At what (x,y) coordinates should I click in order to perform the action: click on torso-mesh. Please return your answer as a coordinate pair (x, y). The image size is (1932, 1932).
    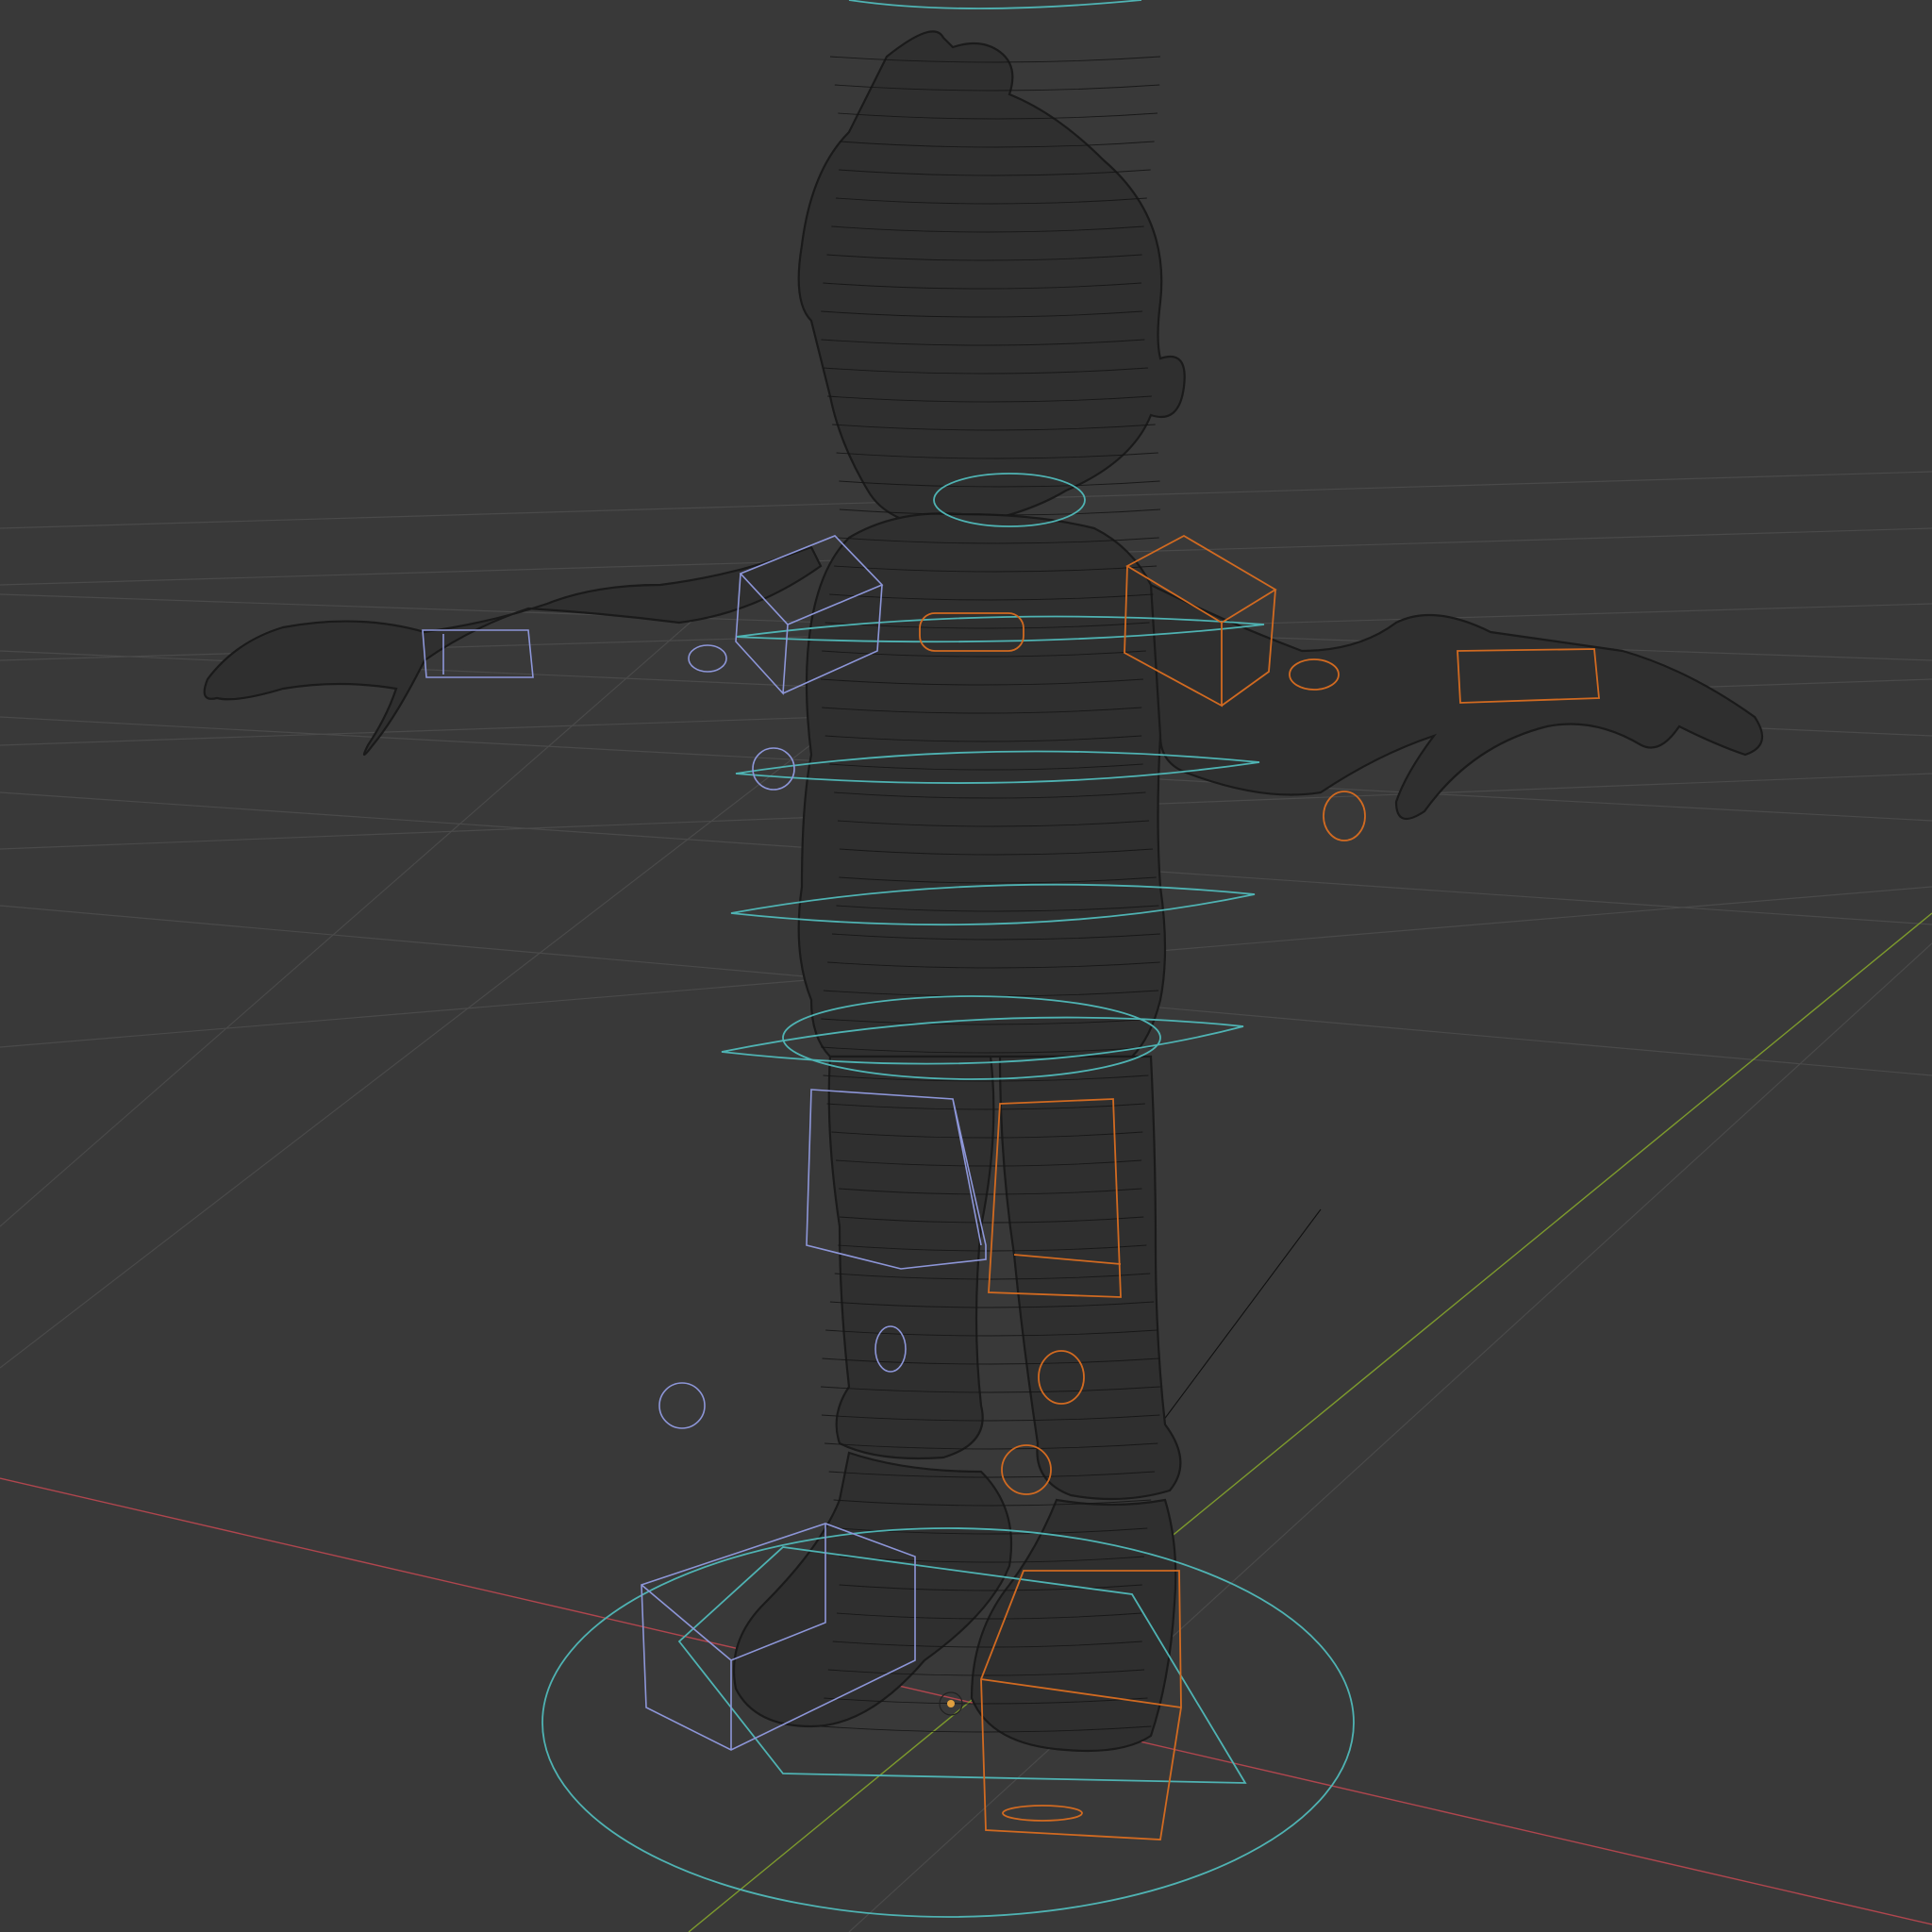
    Looking at the image, I should click on (982, 785).